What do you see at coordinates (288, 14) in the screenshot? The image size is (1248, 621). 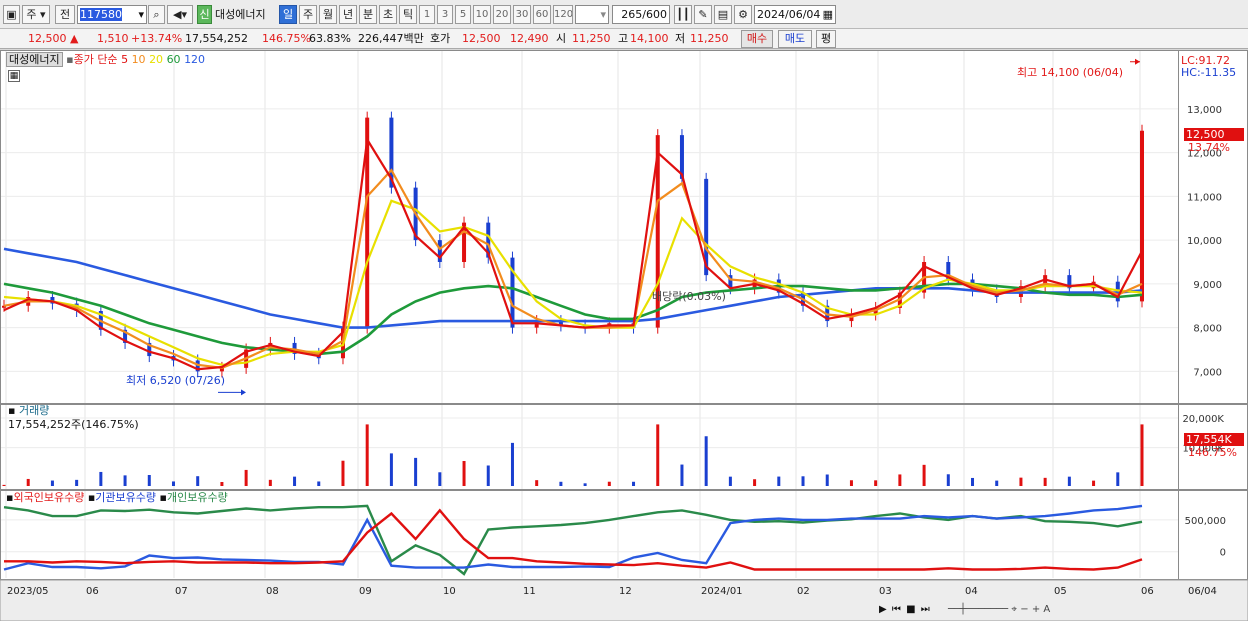 I see `tab-day: 일` at bounding box center [288, 14].